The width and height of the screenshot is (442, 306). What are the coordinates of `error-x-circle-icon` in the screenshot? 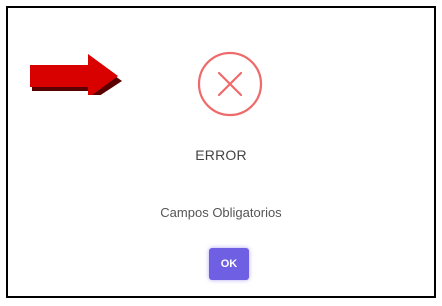 It's located at (230, 84).